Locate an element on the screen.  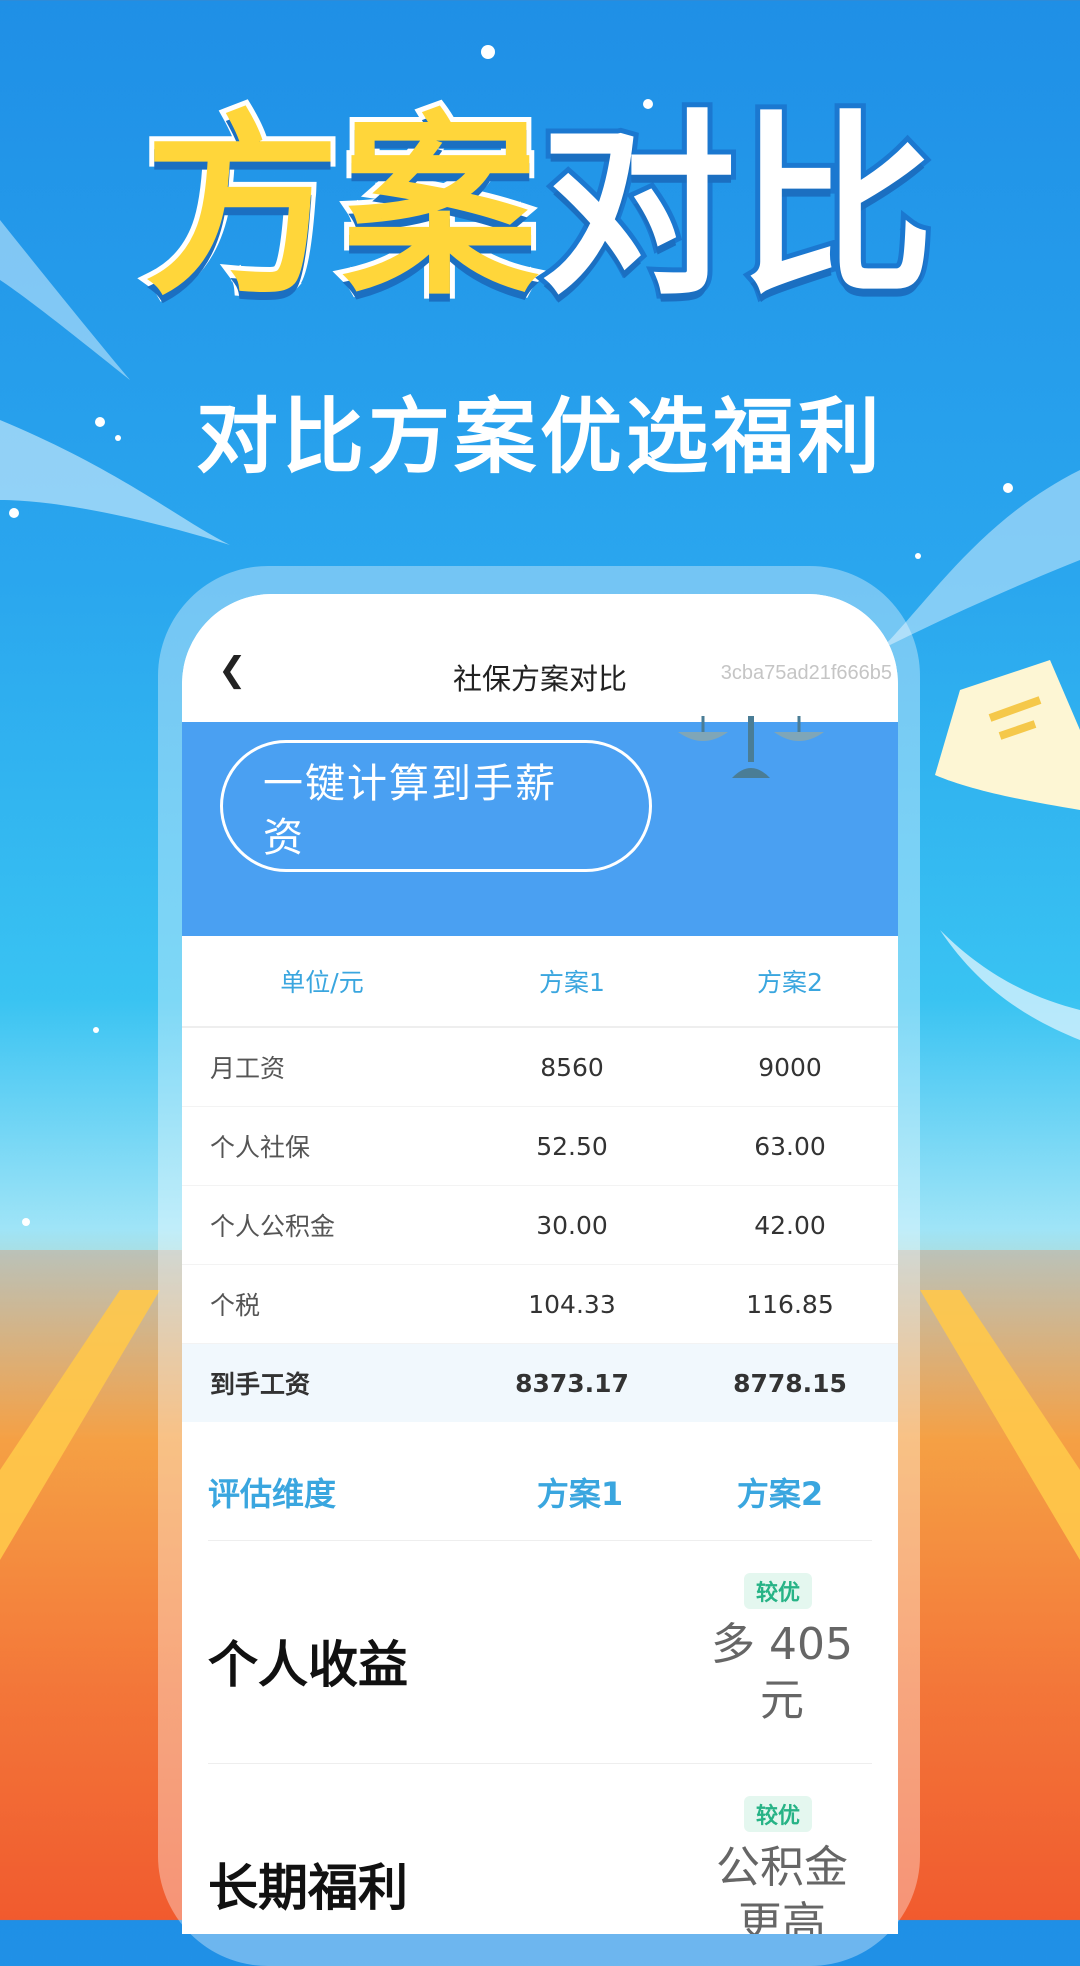
evaluation-header: 评估维度 方案1 方案2 is located at coordinates (540, 1501).